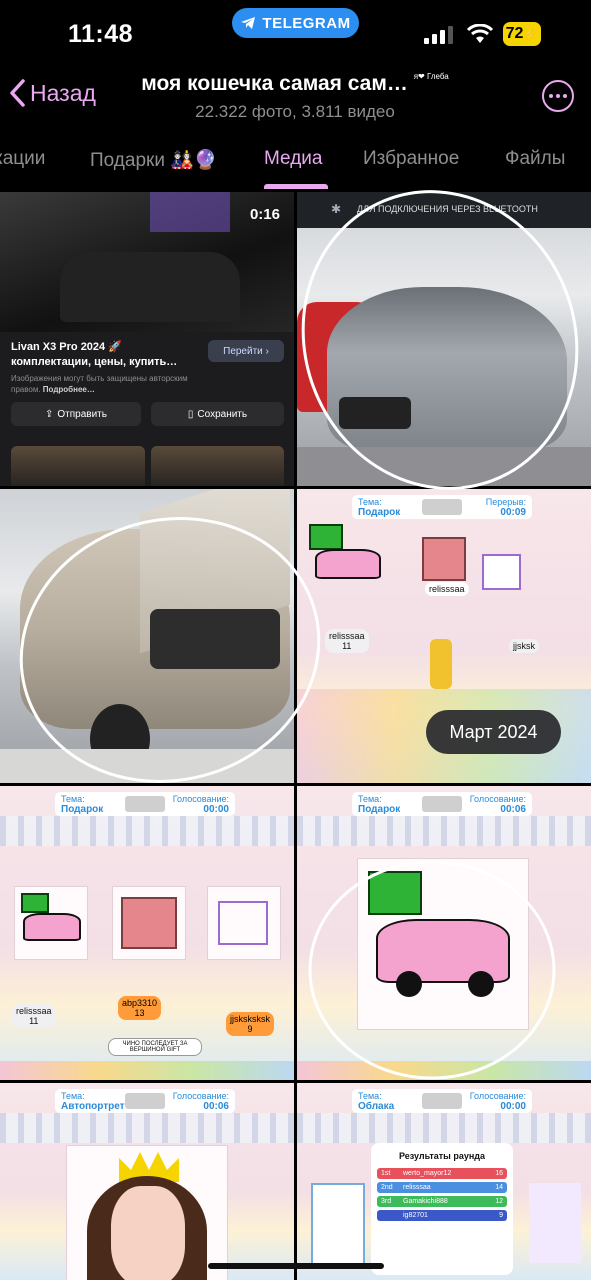 This screenshot has height=1280, width=591. Describe the element at coordinates (442, 1201) in the screenshot. I see `result-row: 3rd Gamakichi888 12` at that location.